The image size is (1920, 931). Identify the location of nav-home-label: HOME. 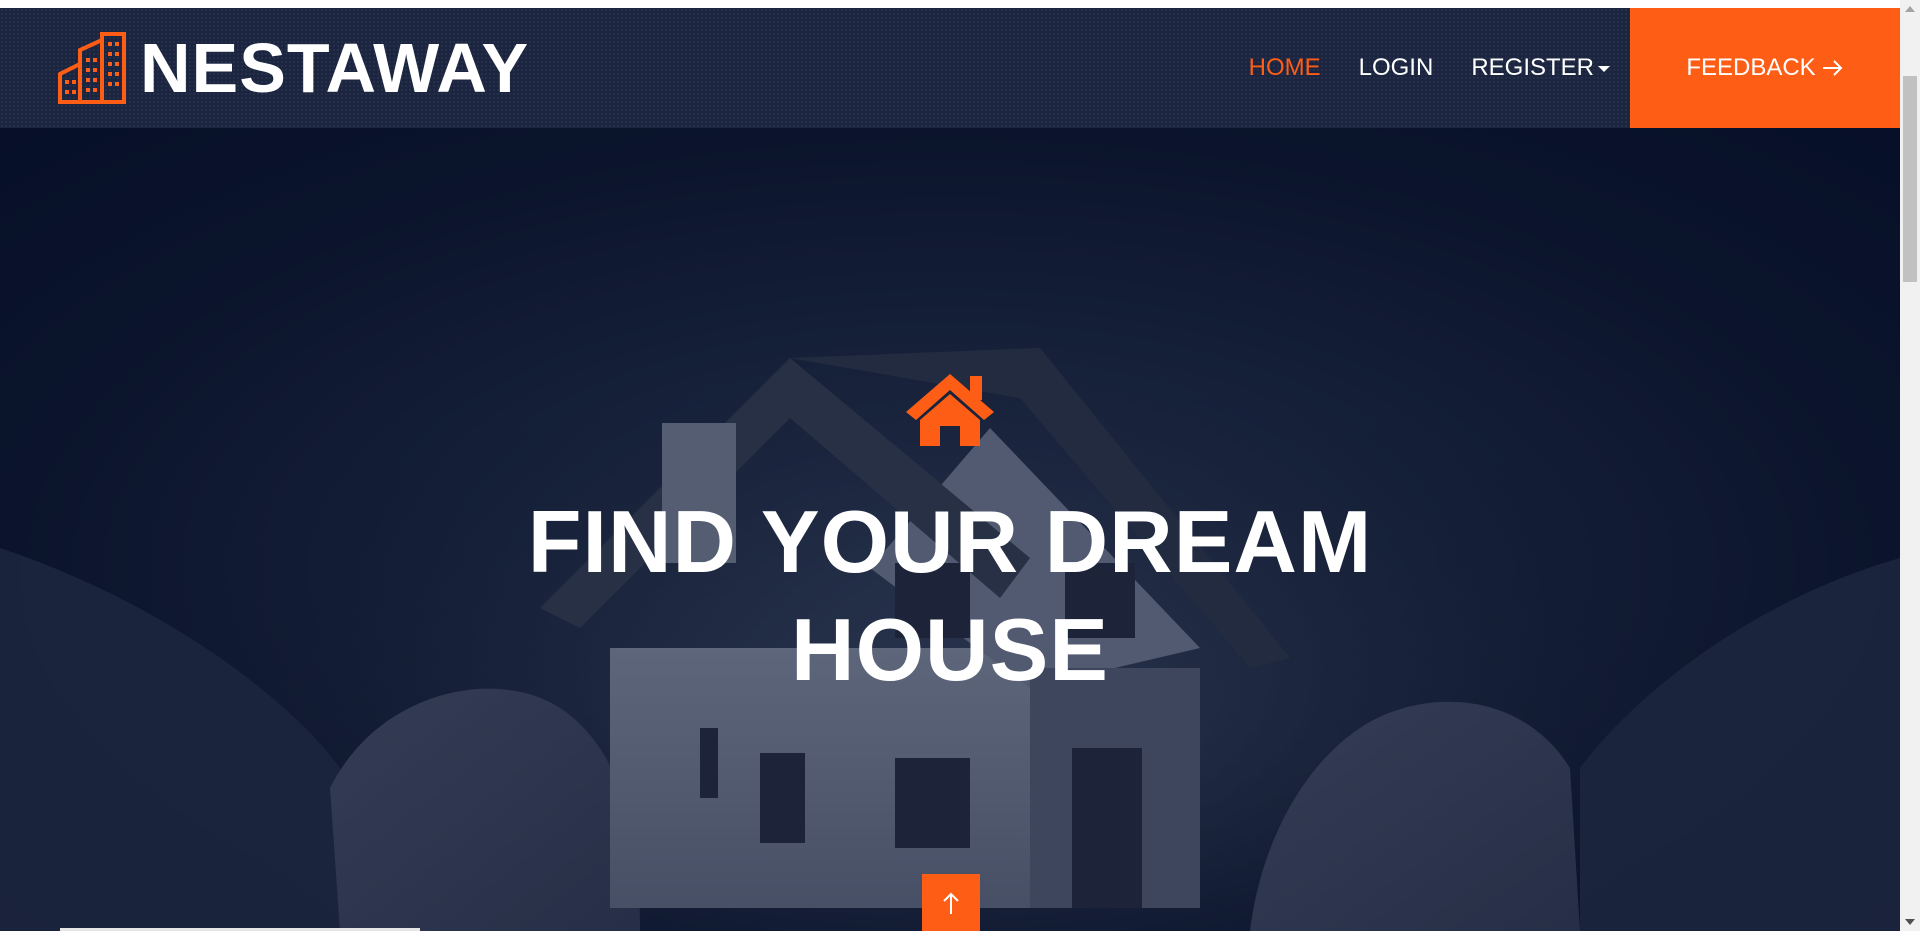
(1284, 67).